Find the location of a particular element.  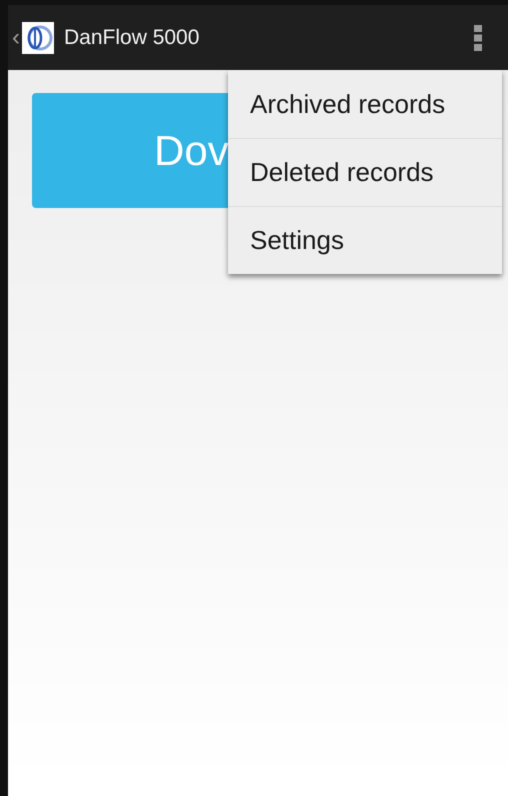

overflow-menu-icon is located at coordinates (478, 37).